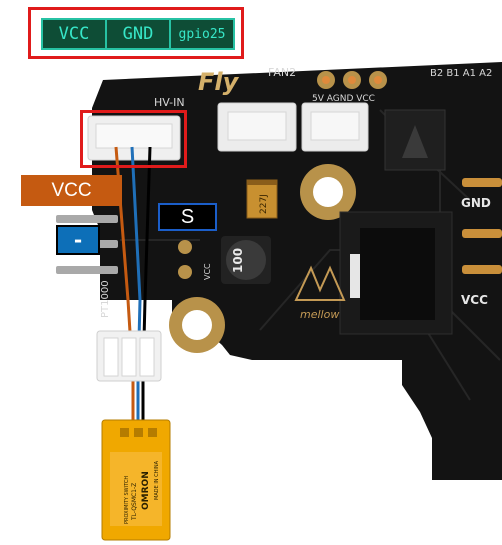 The image size is (502, 545). I want to click on pin-legend-table: VCC GND gpio25, so click(138, 34).